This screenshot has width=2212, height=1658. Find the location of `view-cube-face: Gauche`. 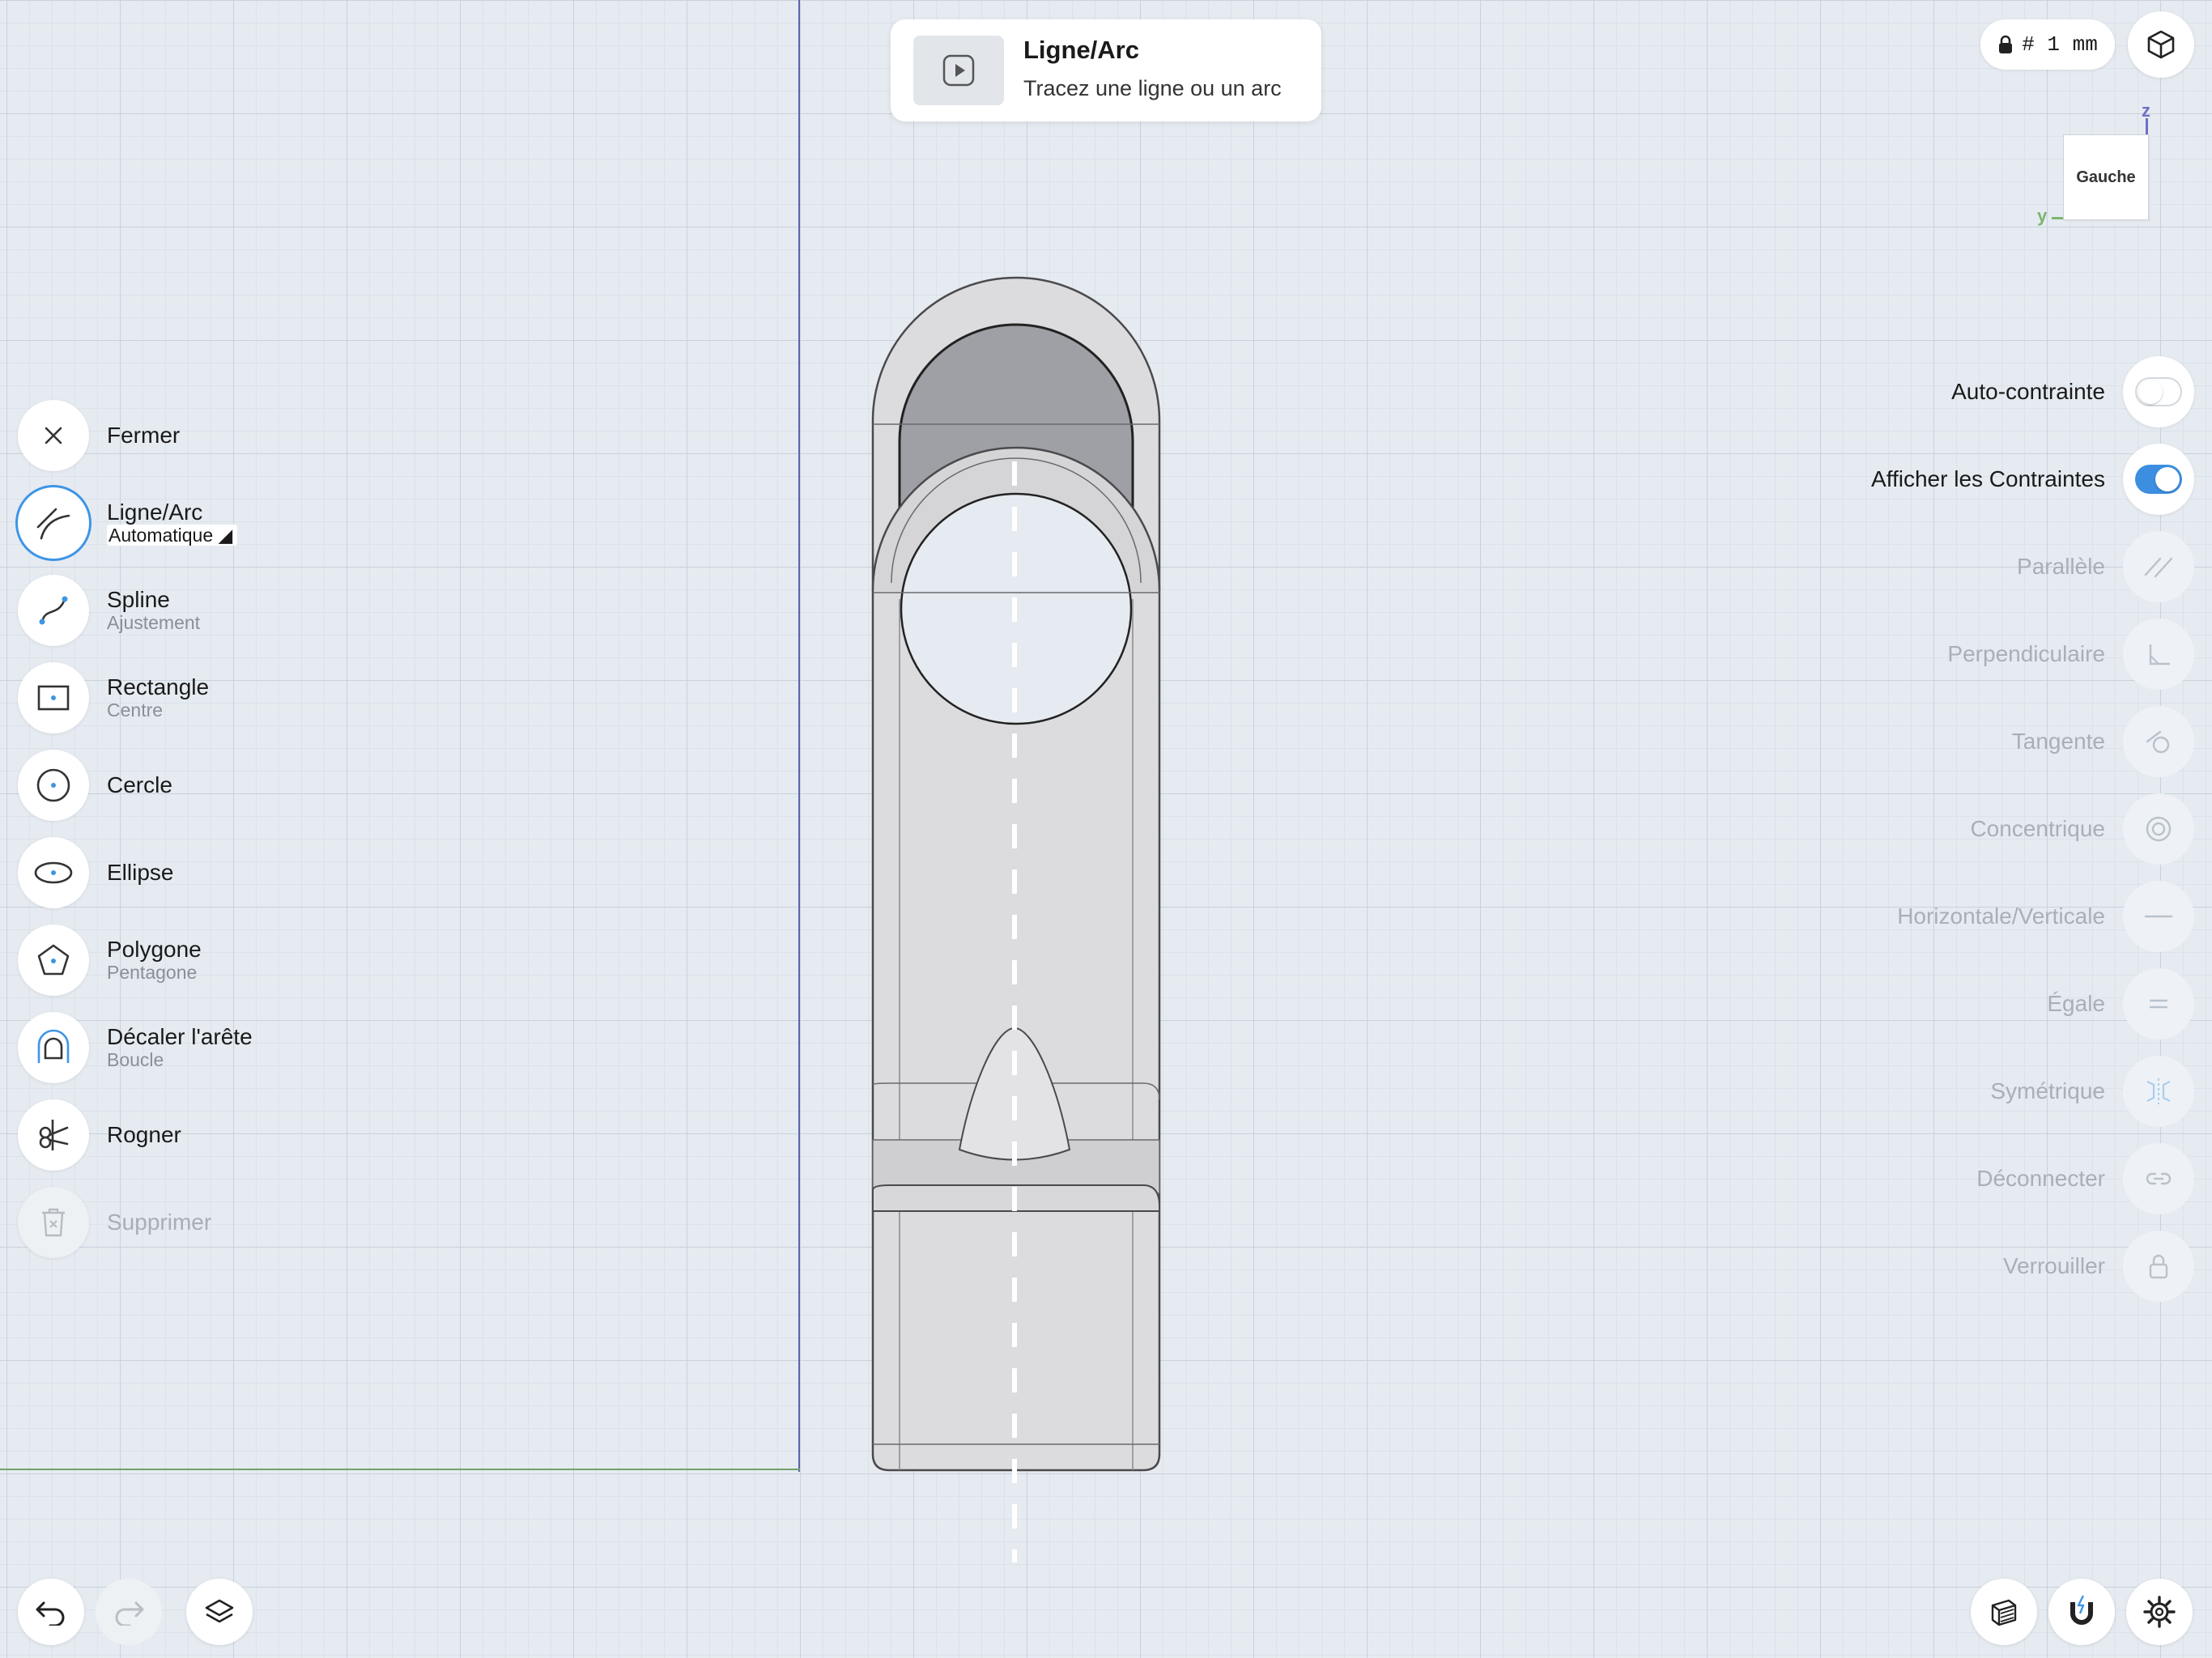

view-cube-face: Gauche is located at coordinates (2106, 177).